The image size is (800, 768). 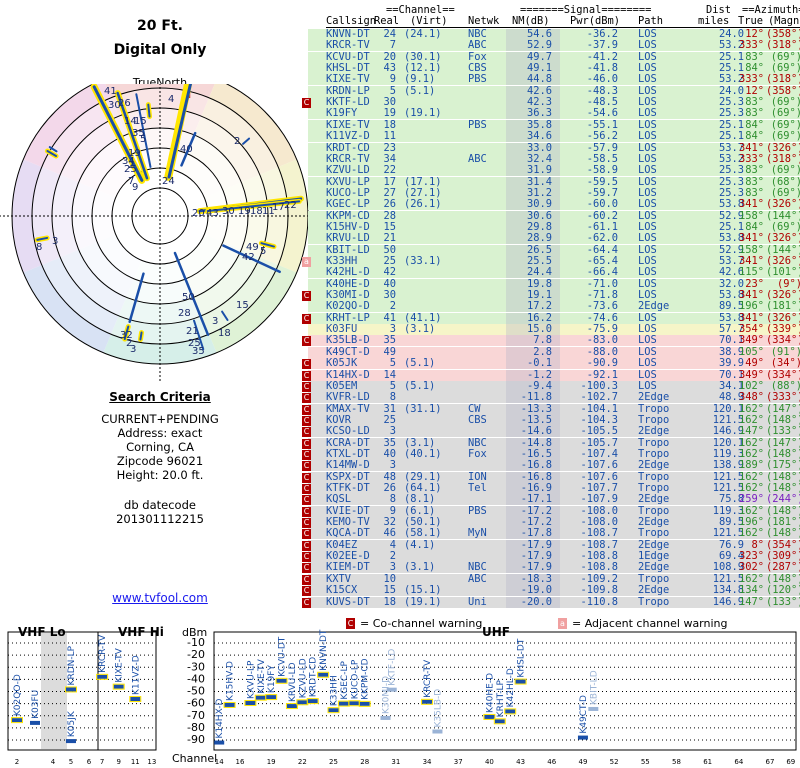 I want to click on cell-pwrdbm: -104.3, so click(x=599, y=419).